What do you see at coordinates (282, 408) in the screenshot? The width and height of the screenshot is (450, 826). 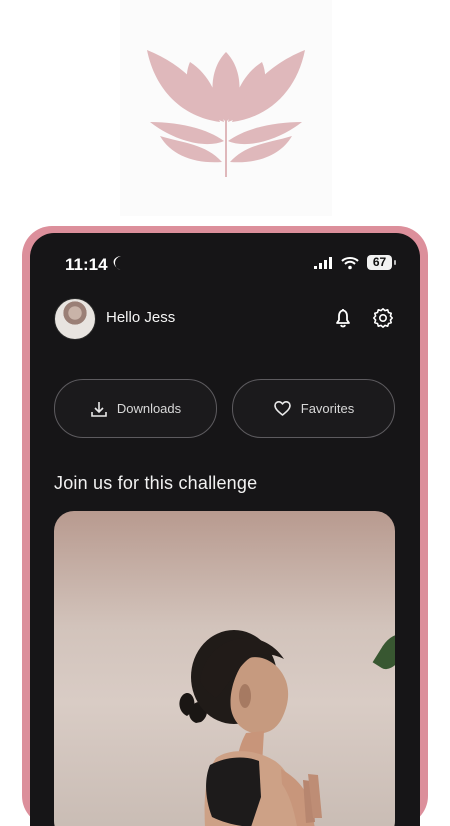 I see `heart-icon` at bounding box center [282, 408].